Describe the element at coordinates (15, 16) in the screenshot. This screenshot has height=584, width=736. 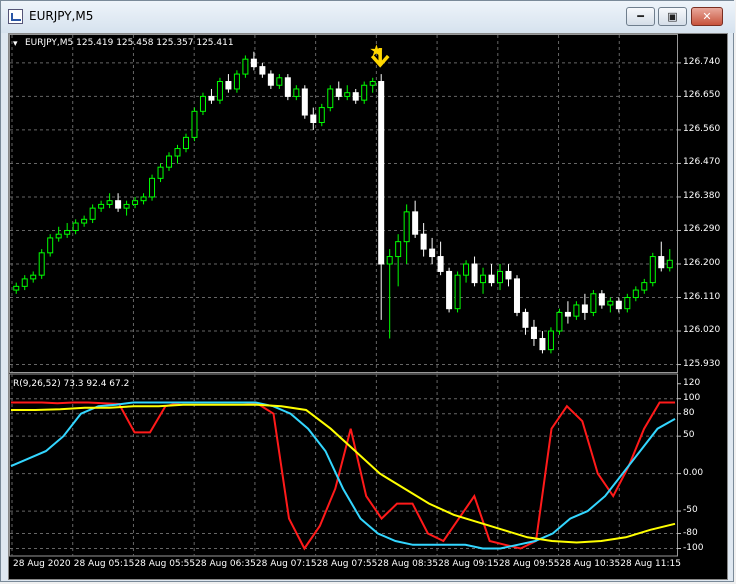
I see `chart-window-icon` at that location.